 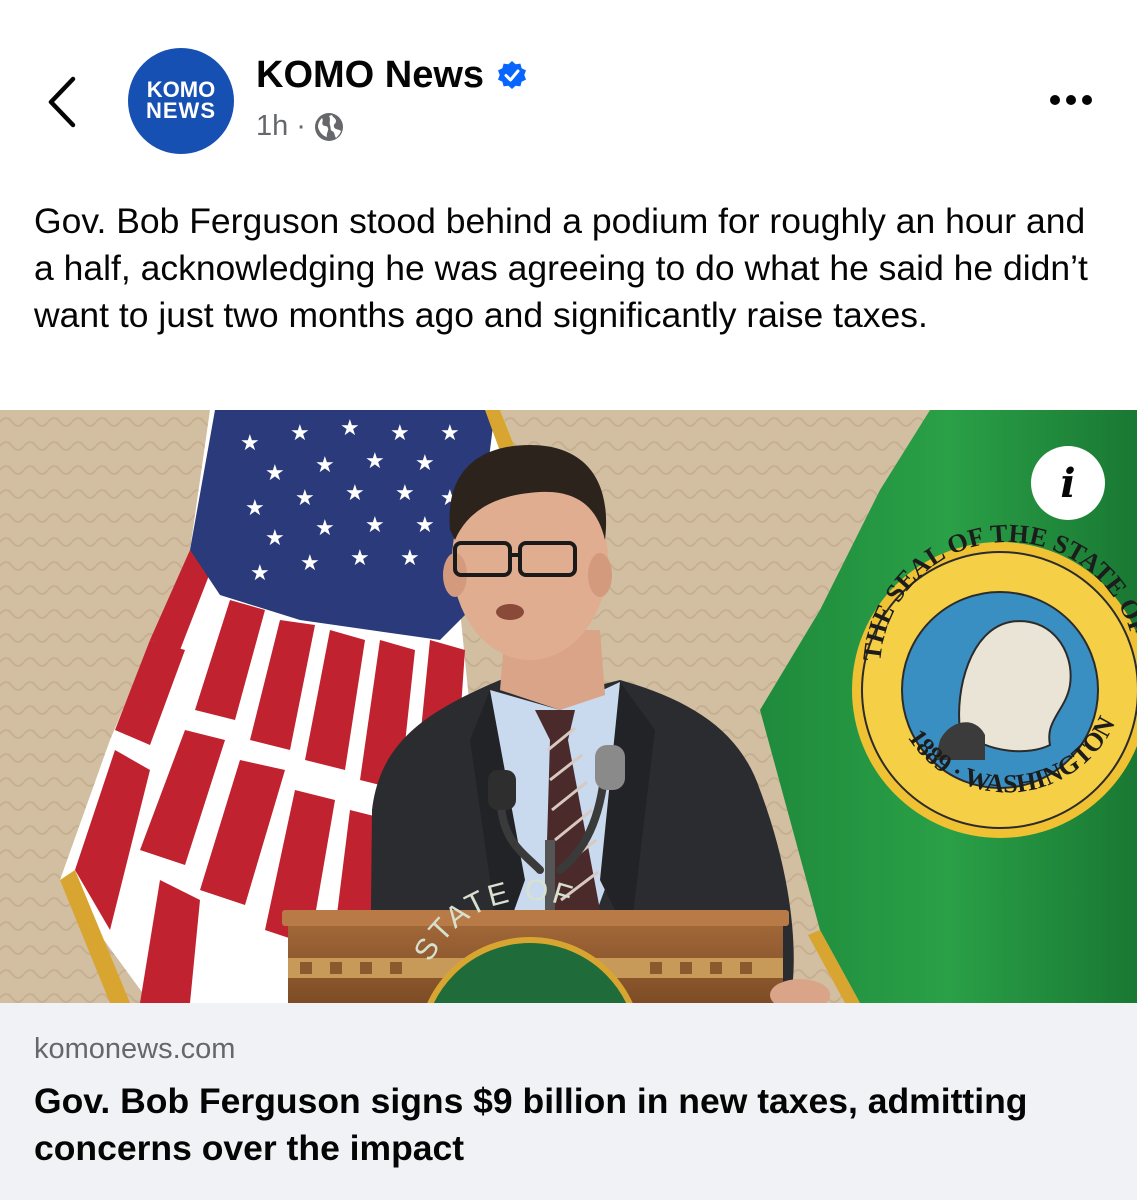 I want to click on post-timestamp: 1h, so click(x=272, y=126).